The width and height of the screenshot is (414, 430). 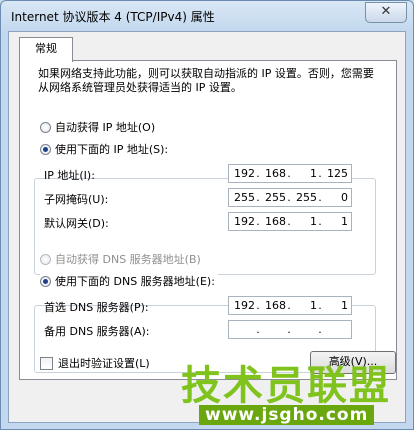 What do you see at coordinates (290, 221) in the screenshot?
I see `default-gateway-field: 192. 168. 1. 1` at bounding box center [290, 221].